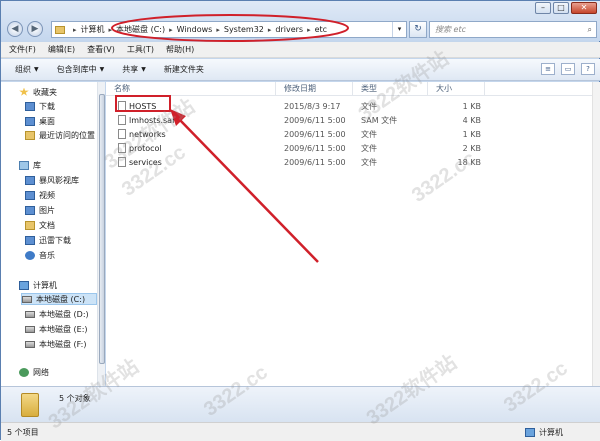 This screenshot has height=441, width=600. I want to click on sidebar-item-label: 桌面, so click(47, 121).